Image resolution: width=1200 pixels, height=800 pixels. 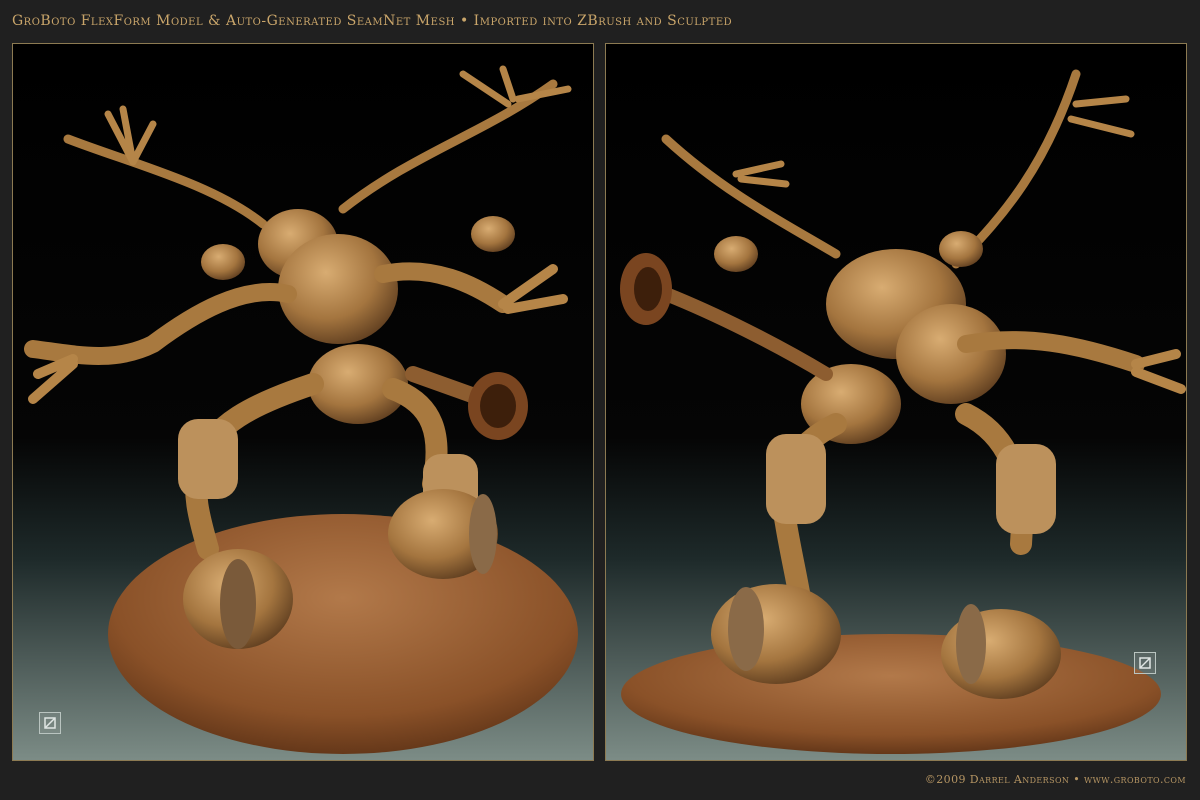 I want to click on footer-credit: ©2009 Darrel Anderson • www.groboto.com, so click(x=1055, y=779).